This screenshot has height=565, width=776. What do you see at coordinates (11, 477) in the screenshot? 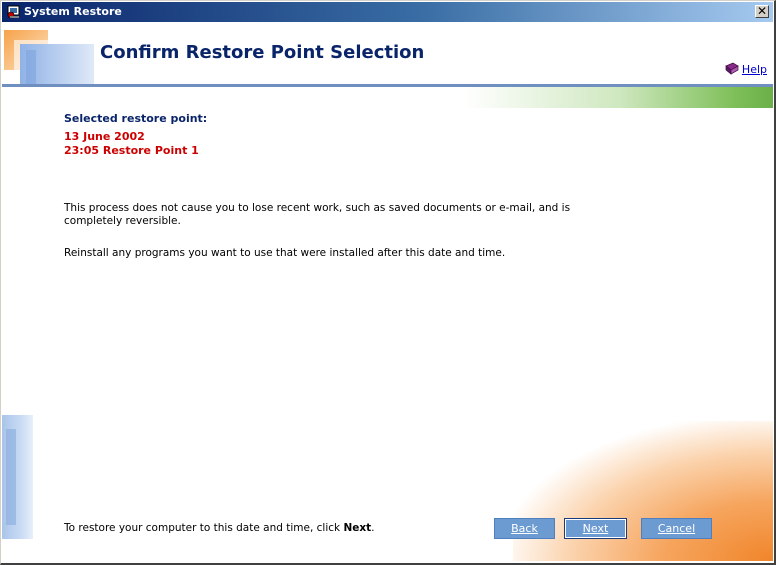
I see `left-accent-stripe` at bounding box center [11, 477].